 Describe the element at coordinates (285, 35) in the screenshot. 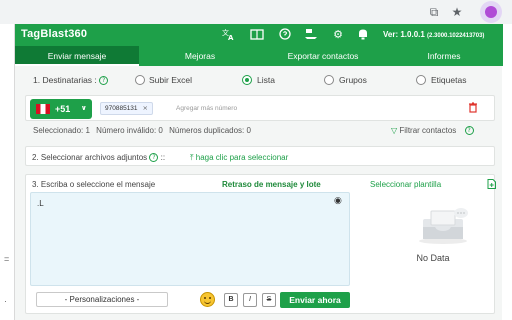

I see `support-icon` at that location.